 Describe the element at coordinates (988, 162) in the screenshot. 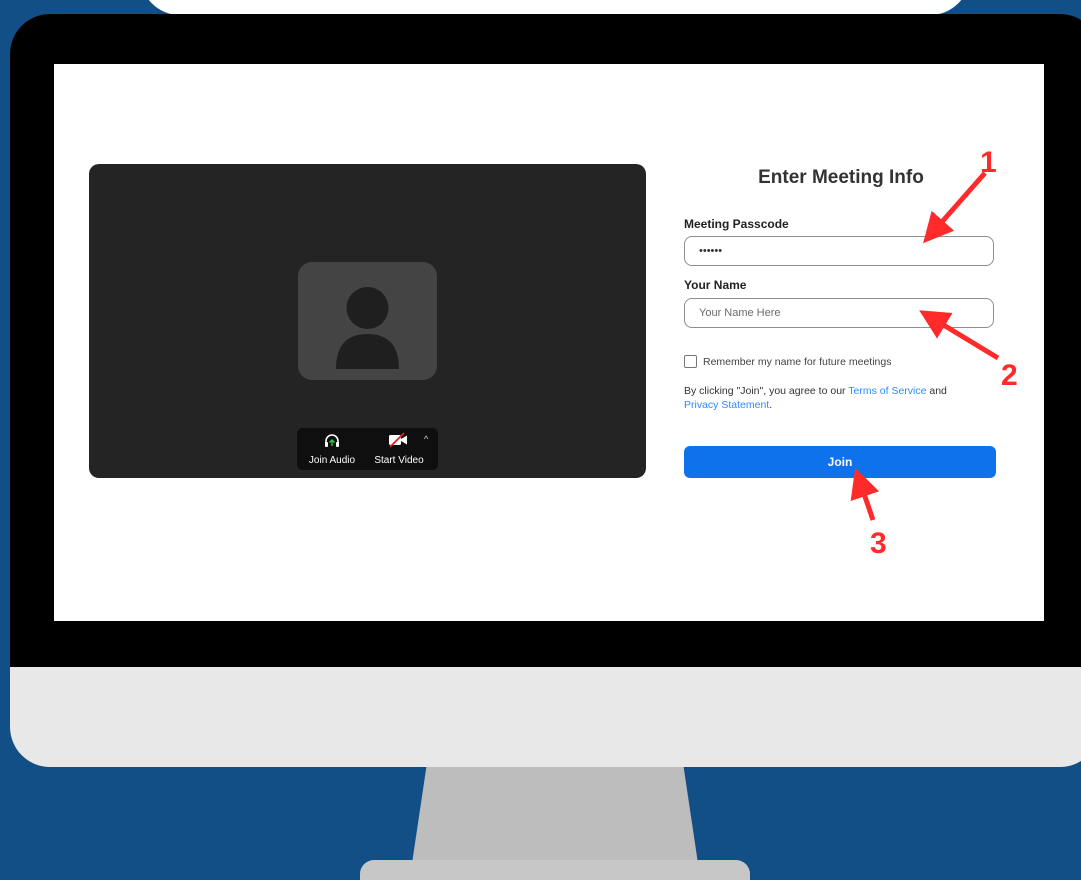

I see `step-1-label: 1` at that location.